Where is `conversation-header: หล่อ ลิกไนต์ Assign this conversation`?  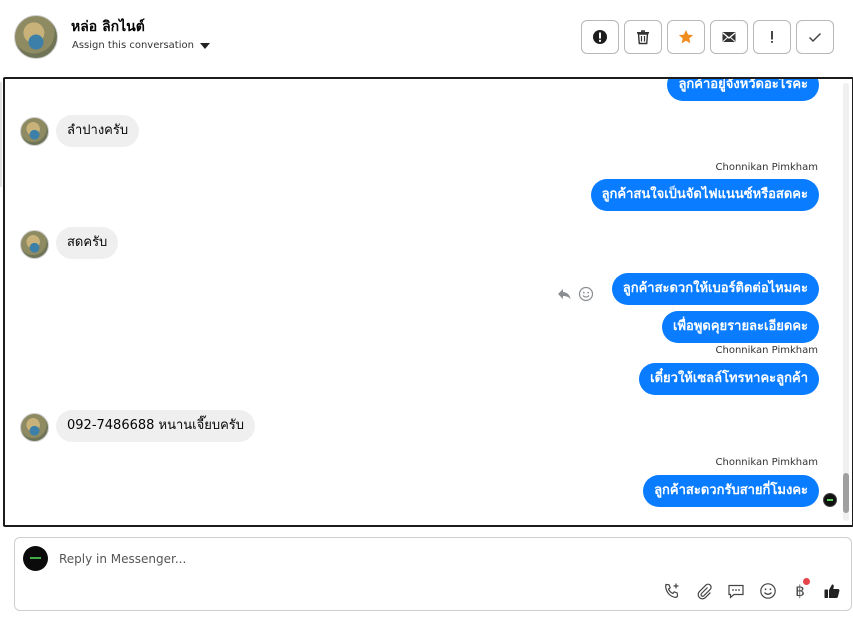 conversation-header: หล่อ ลิกไนต์ Assign this conversation is located at coordinates (426, 38).